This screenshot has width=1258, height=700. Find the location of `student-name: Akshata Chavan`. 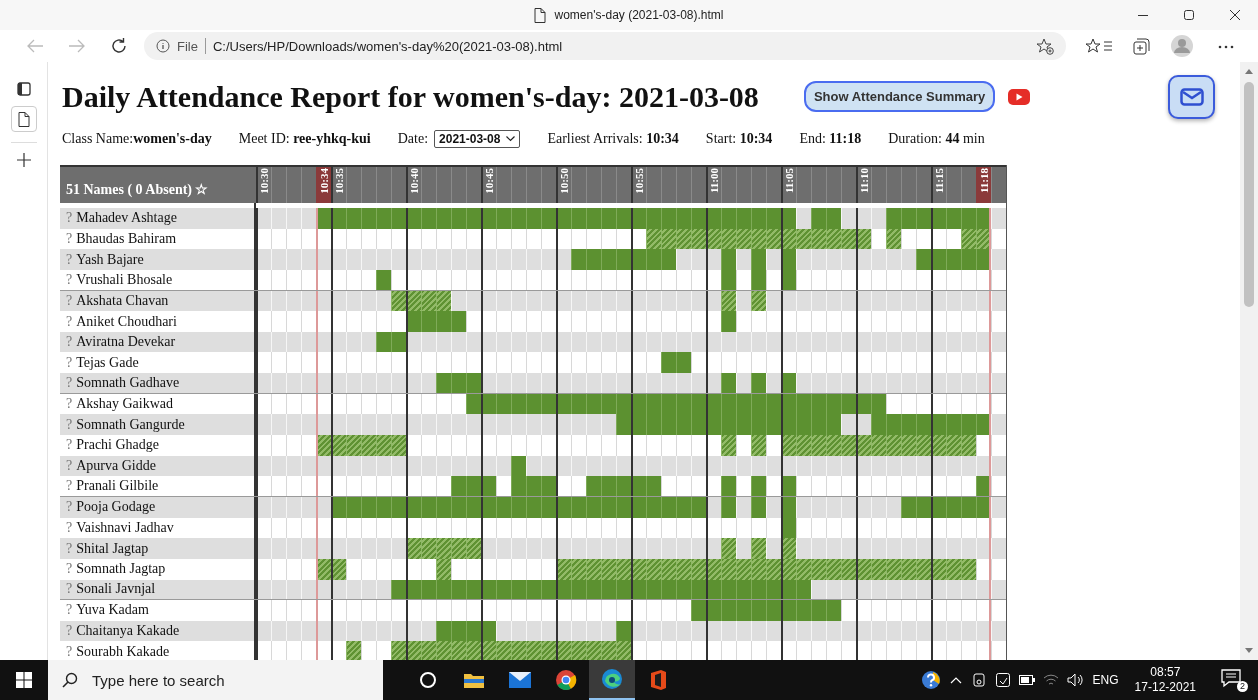

student-name: Akshata Chavan is located at coordinates (122, 300).